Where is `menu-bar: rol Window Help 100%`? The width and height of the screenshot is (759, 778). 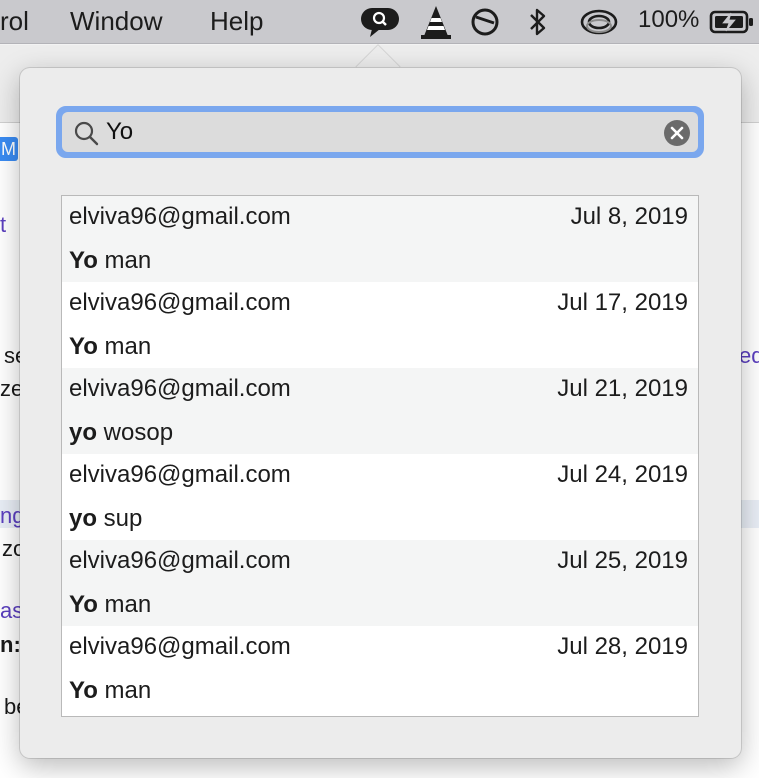
menu-bar: rol Window Help 100% is located at coordinates (379, 22).